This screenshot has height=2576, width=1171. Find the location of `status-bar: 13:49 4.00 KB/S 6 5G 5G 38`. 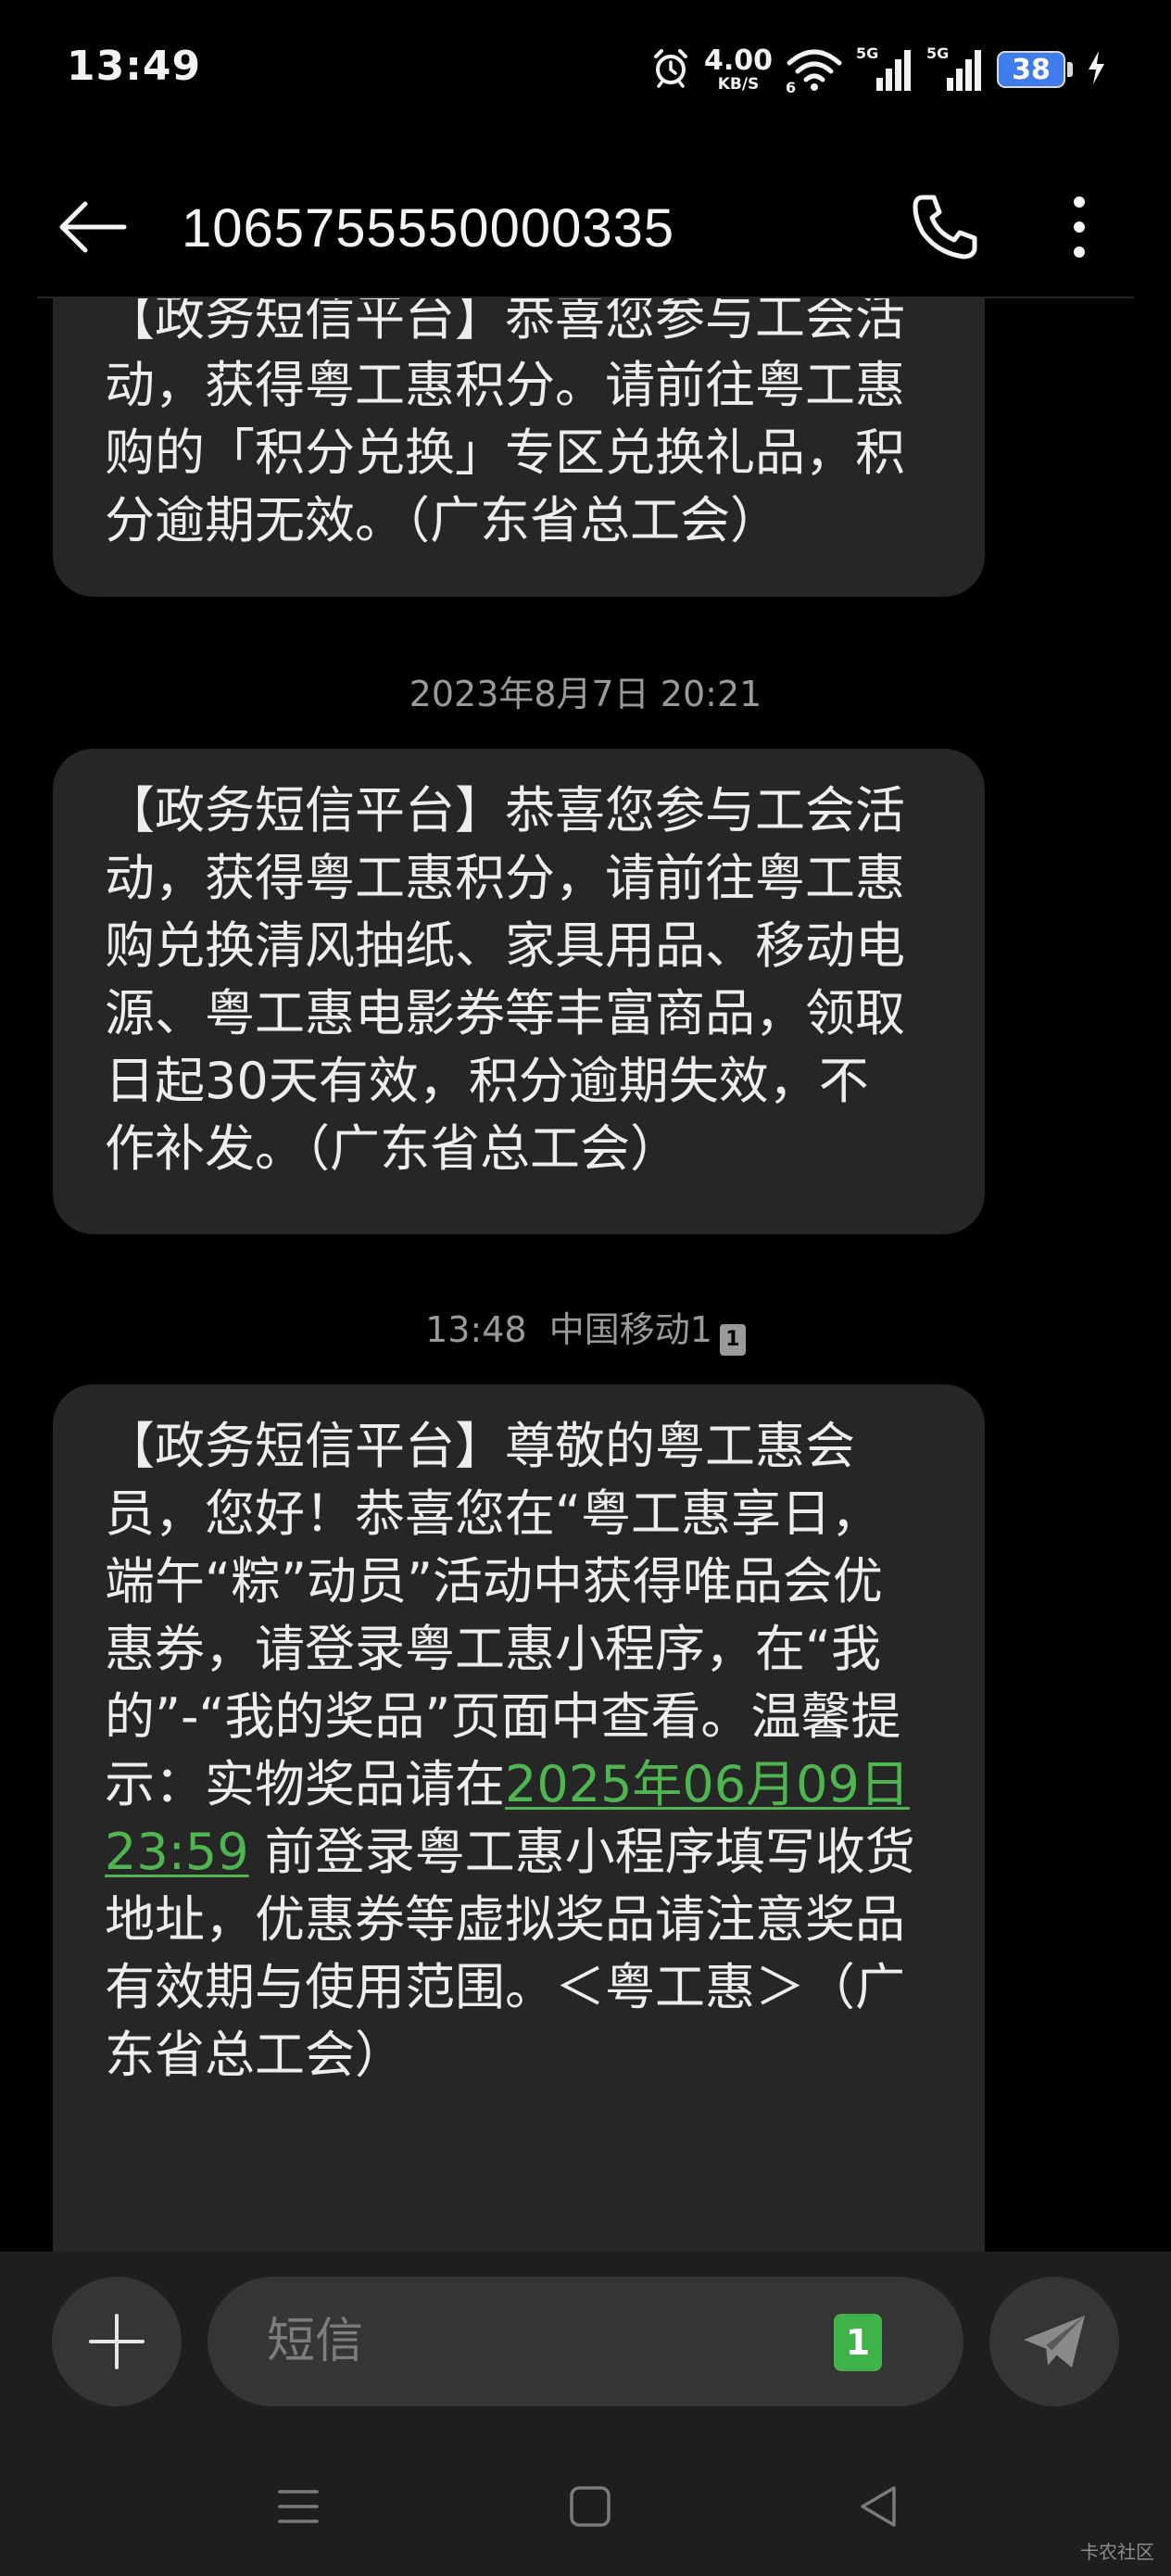

status-bar: 13:49 4.00 KB/S 6 5G 5G 38 is located at coordinates (585, 69).